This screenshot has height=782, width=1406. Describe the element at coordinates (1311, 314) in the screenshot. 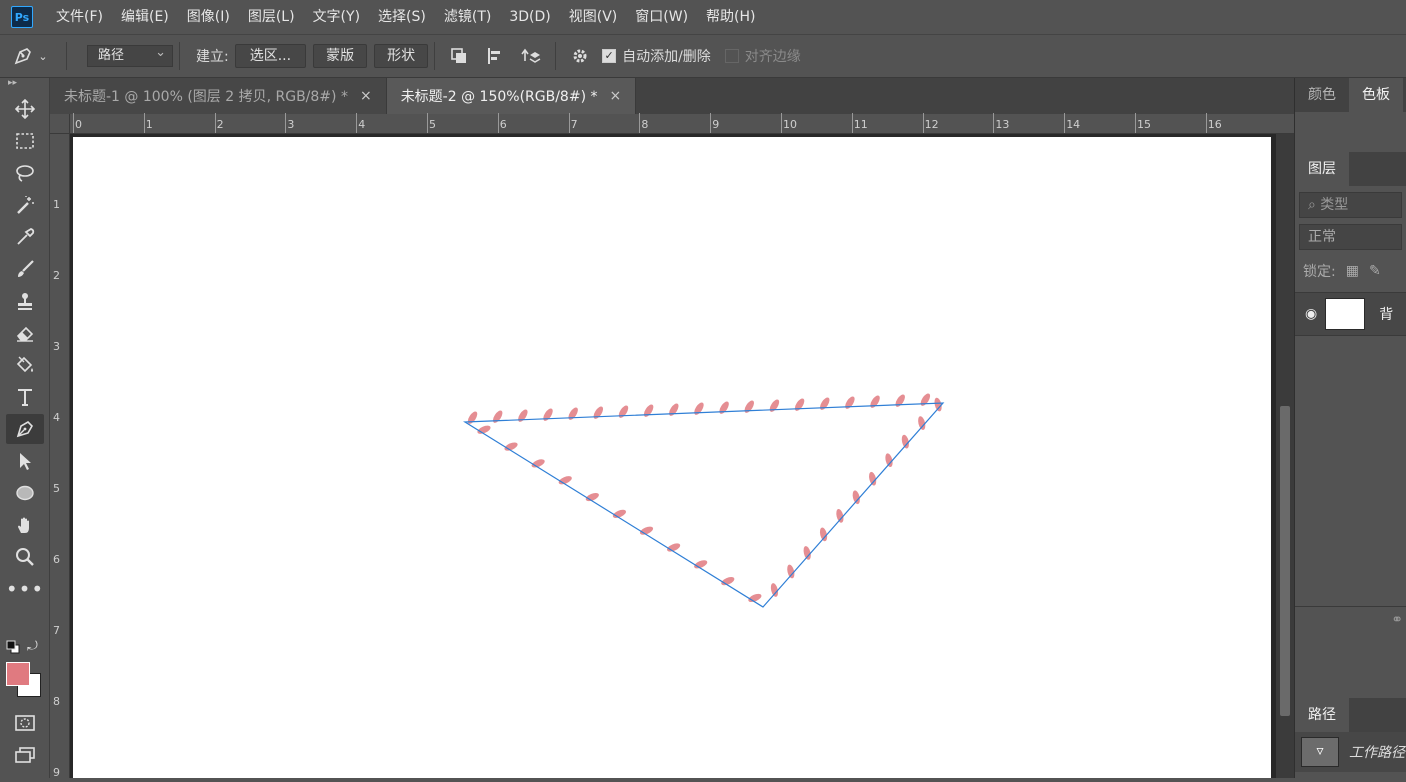

I see `eye-icon: ◉` at that location.